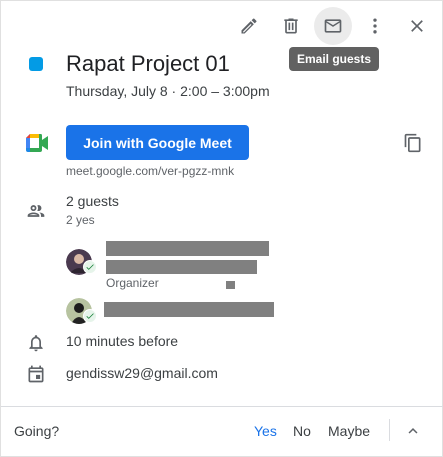 The image size is (443, 457). I want to click on join-google-meet-button: Join with Google Meet, so click(157, 142).